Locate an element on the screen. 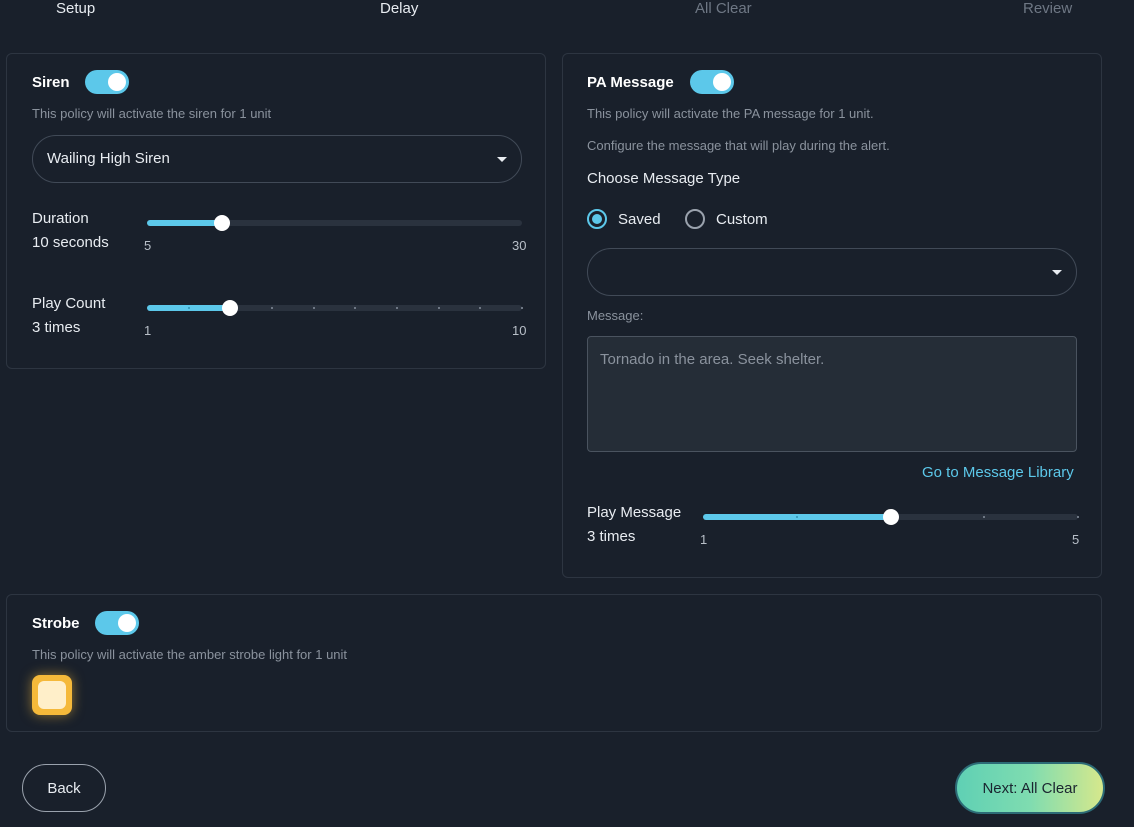 The image size is (1134, 827). duration-label: Duration is located at coordinates (60, 218).